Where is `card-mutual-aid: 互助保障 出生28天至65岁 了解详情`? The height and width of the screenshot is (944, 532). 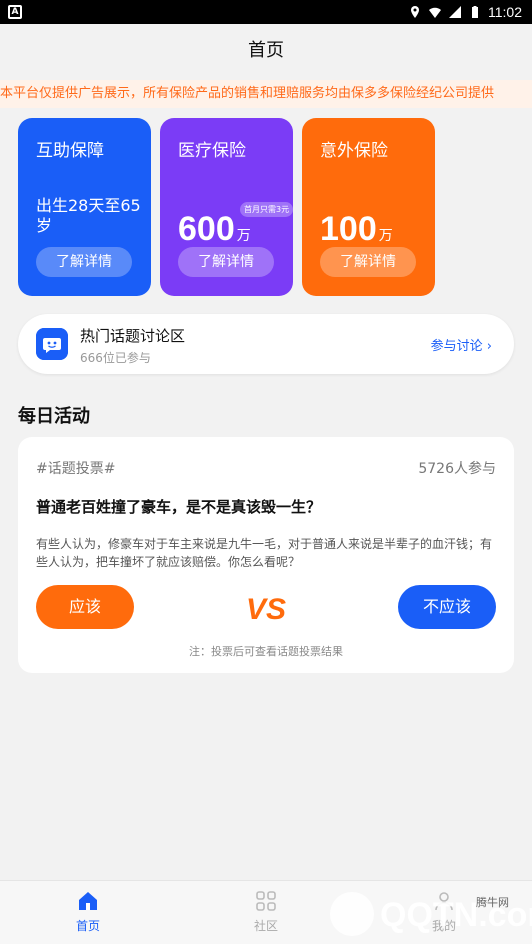 card-mutual-aid: 互助保障 出生28天至65岁 了解详情 is located at coordinates (84, 207).